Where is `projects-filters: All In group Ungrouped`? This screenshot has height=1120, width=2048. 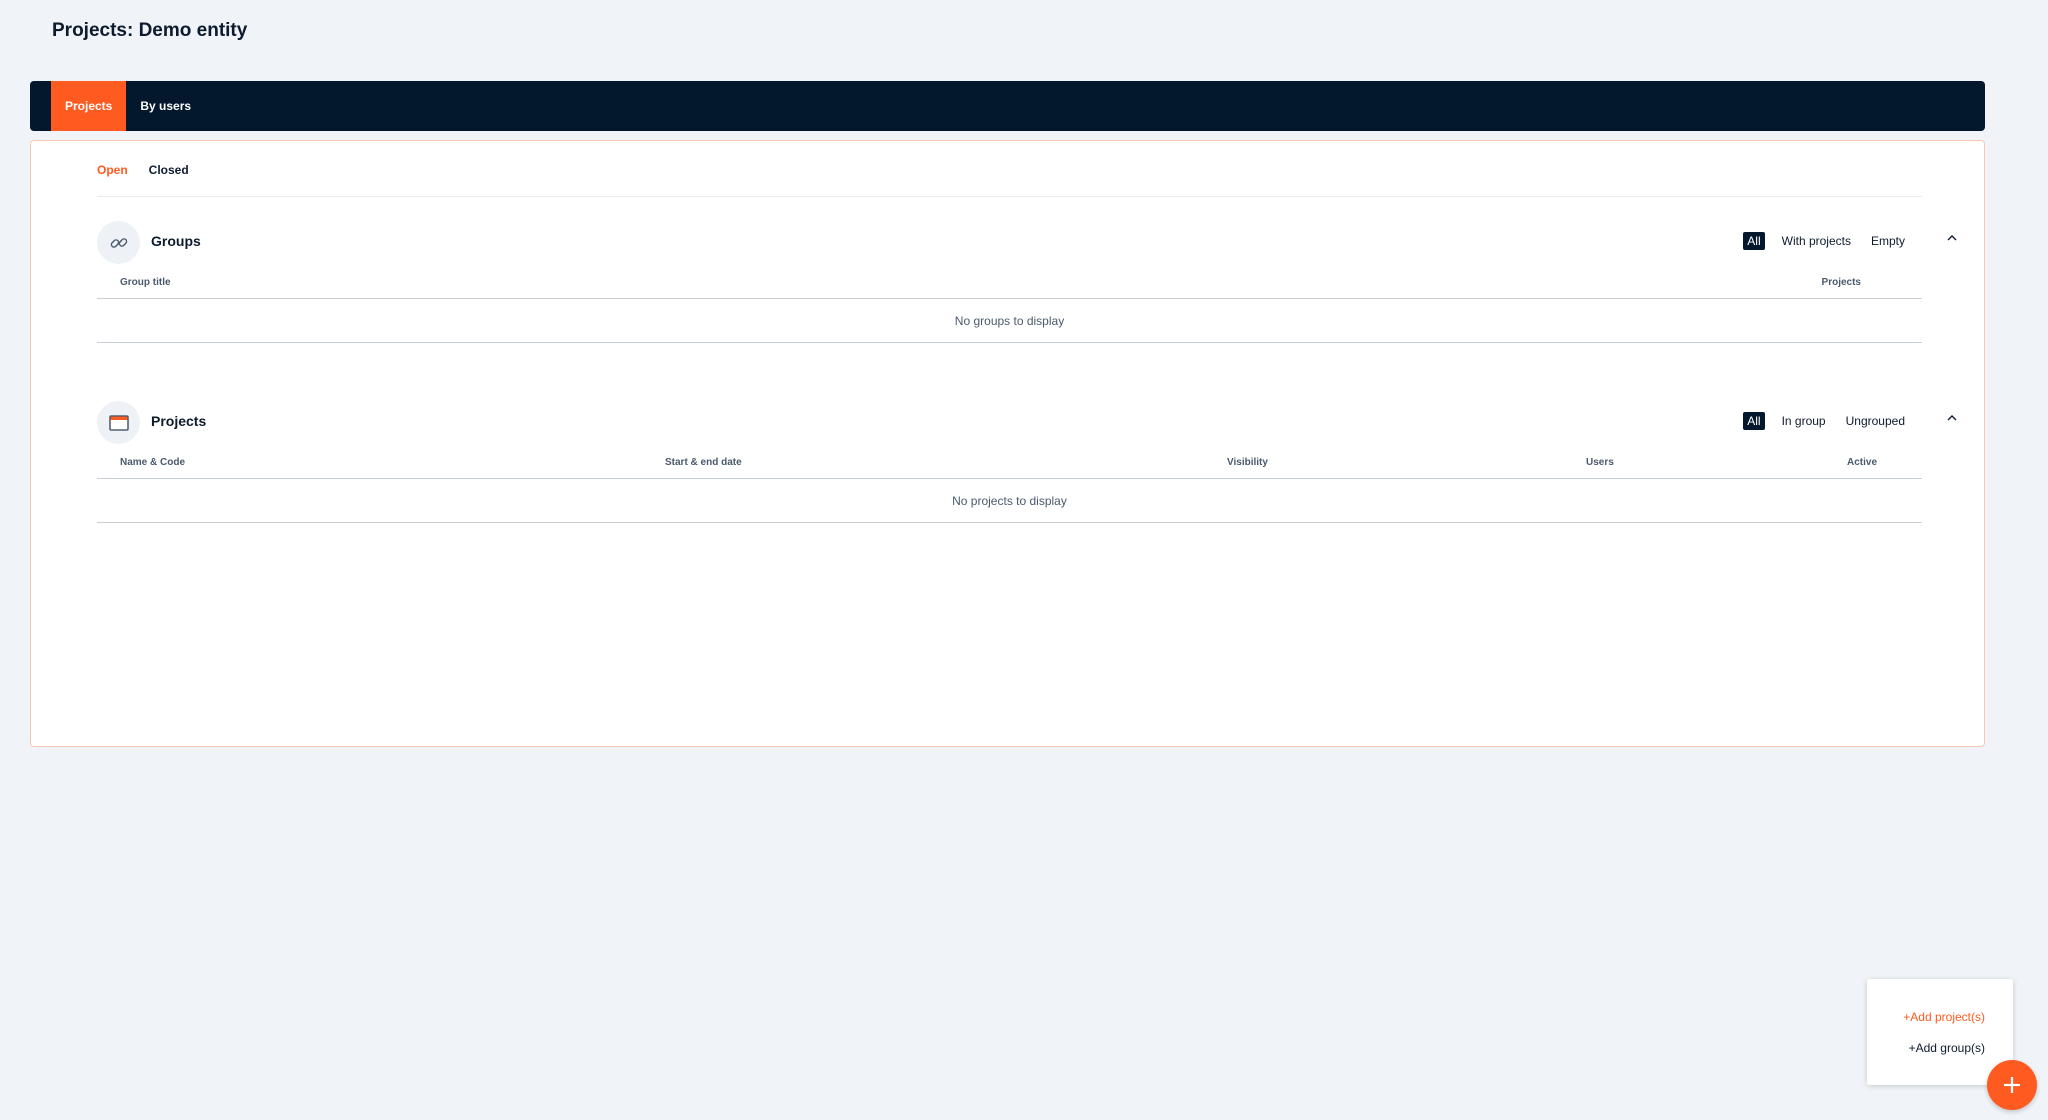 projects-filters: All In group Ungrouped is located at coordinates (1825, 421).